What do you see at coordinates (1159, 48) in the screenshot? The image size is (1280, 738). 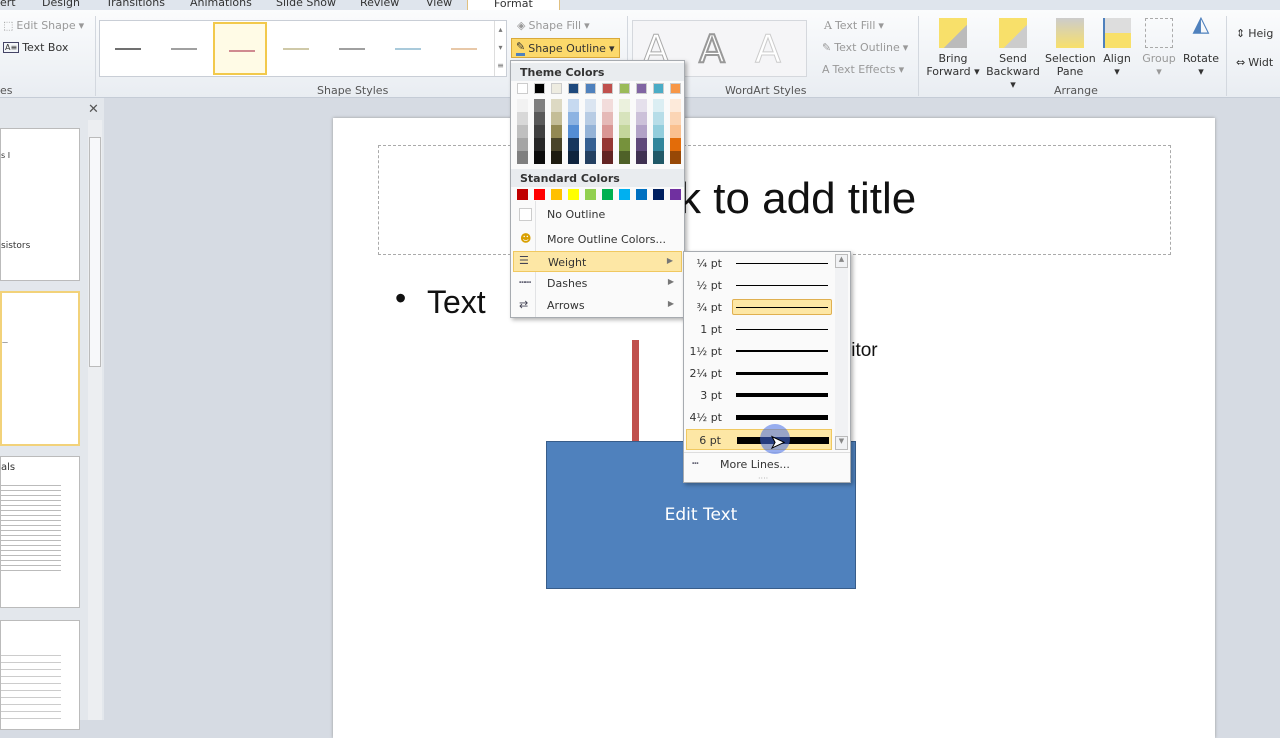 I see `group-button: Group ▾` at bounding box center [1159, 48].